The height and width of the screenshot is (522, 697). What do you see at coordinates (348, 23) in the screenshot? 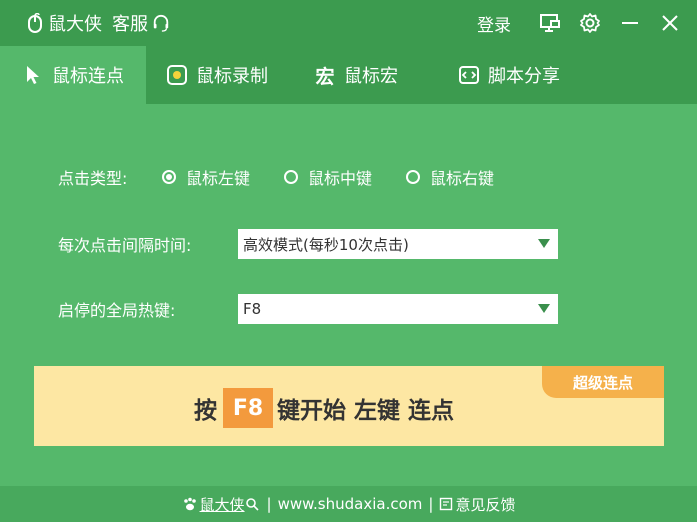
I see `title-bar: 鼠大侠 客服 登录` at bounding box center [348, 23].